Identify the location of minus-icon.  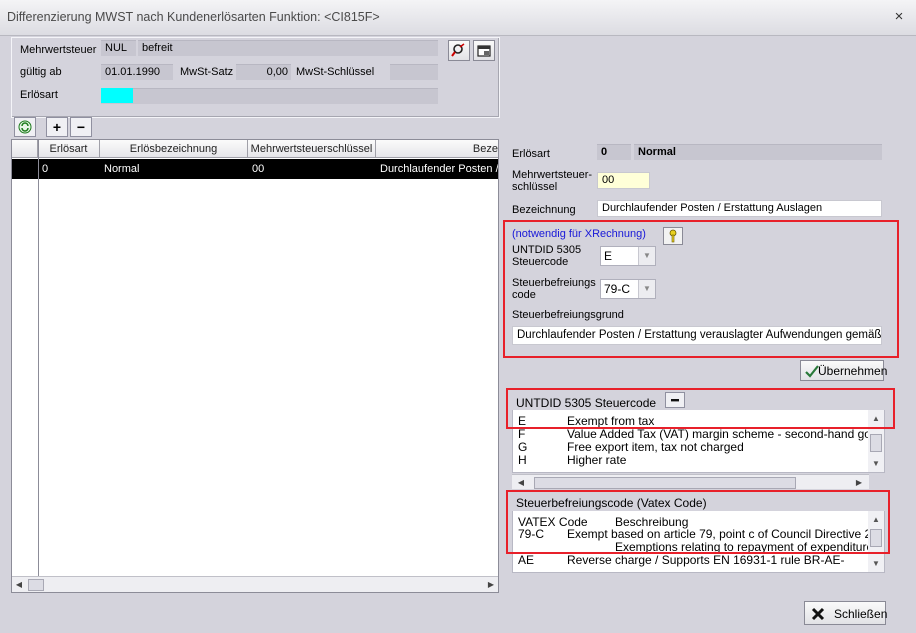
(675, 400).